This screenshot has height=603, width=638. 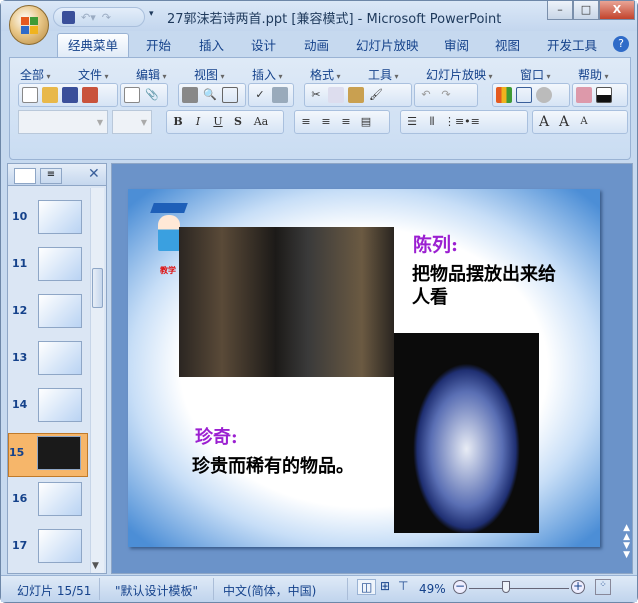 What do you see at coordinates (593, 74) in the screenshot?
I see `menu-help: 帮助` at bounding box center [593, 74].